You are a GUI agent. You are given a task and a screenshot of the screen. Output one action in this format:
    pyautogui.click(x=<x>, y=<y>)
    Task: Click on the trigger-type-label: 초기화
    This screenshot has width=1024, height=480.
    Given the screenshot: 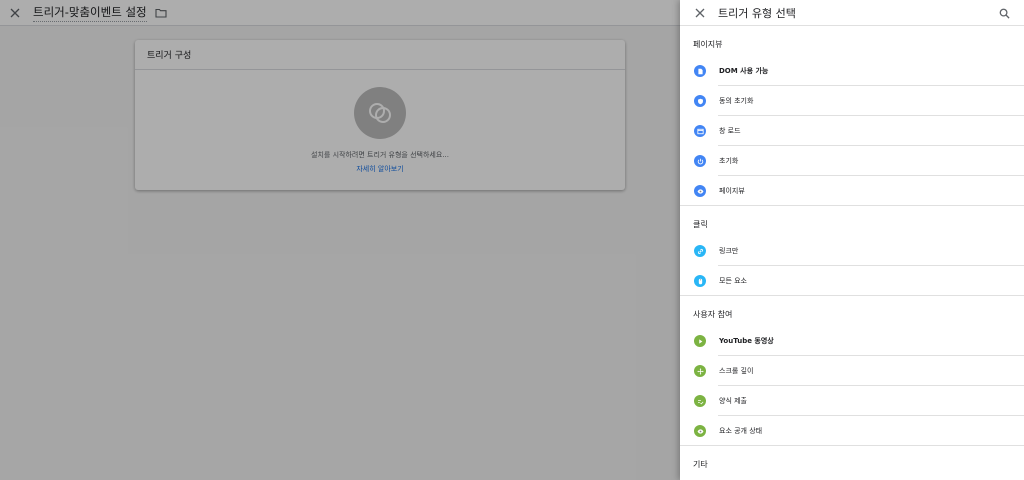 What is the action you would take?
    pyautogui.click(x=729, y=161)
    